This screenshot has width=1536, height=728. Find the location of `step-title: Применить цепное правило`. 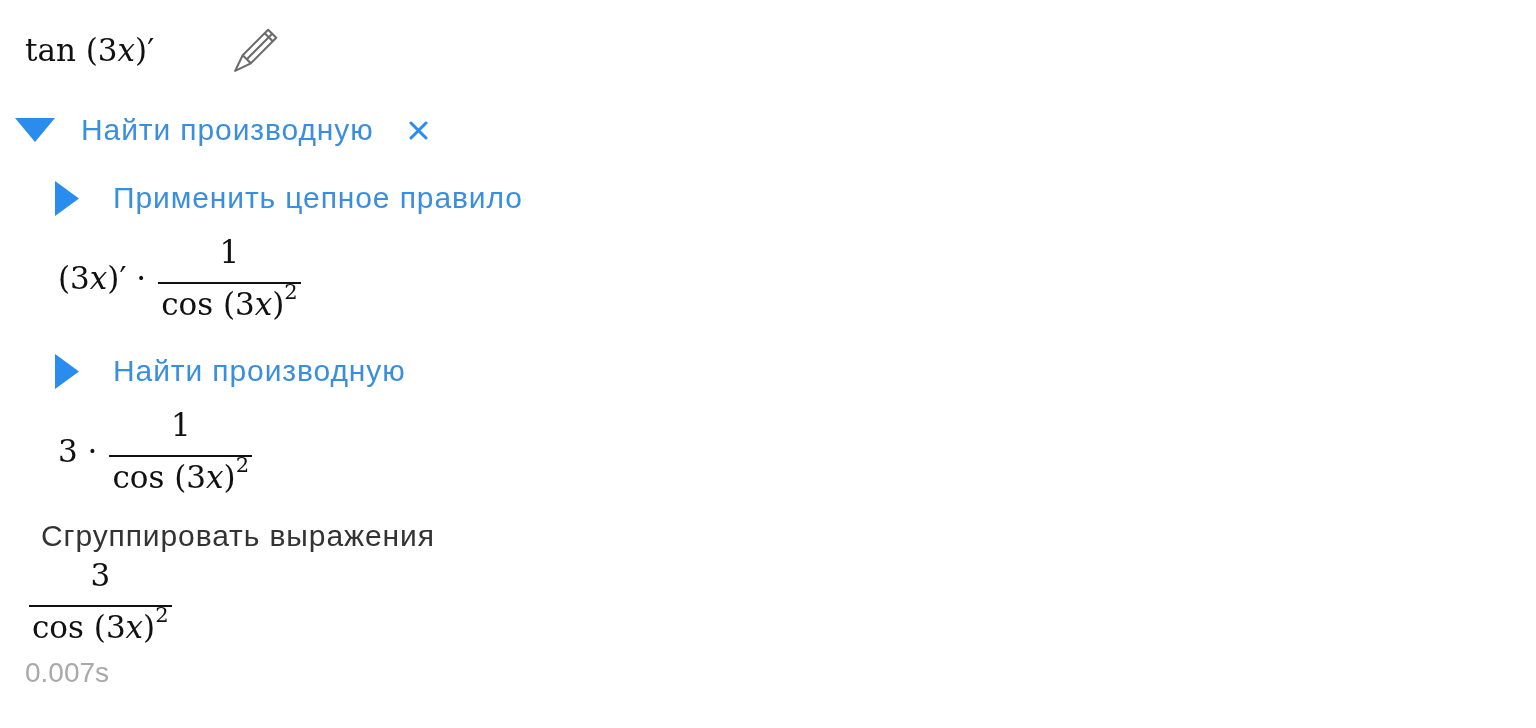

step-title: Применить цепное правило is located at coordinates (318, 198).